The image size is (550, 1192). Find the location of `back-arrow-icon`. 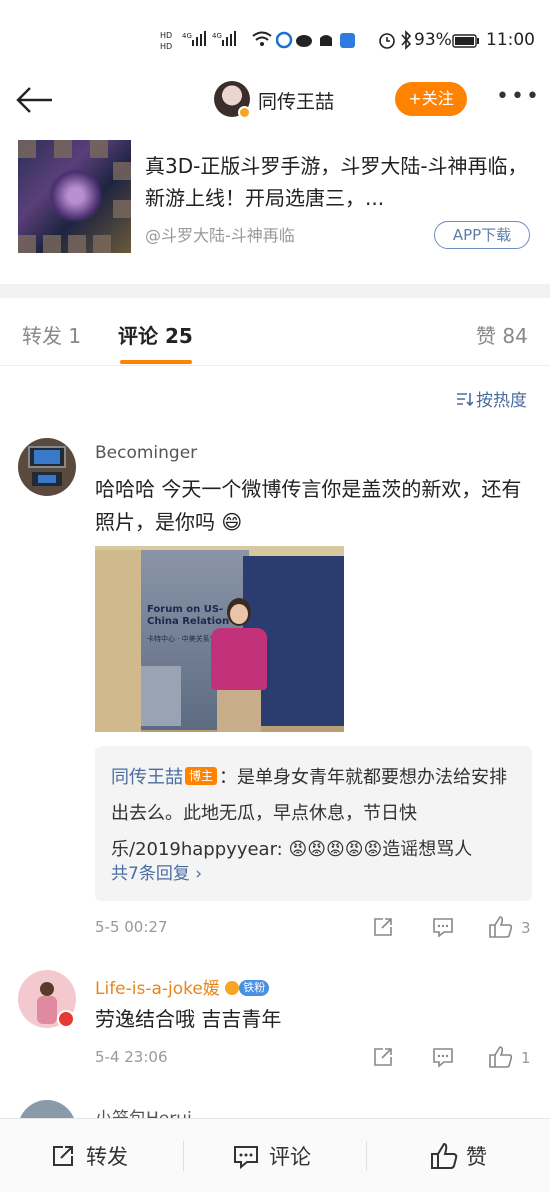

back-arrow-icon is located at coordinates (34, 102).